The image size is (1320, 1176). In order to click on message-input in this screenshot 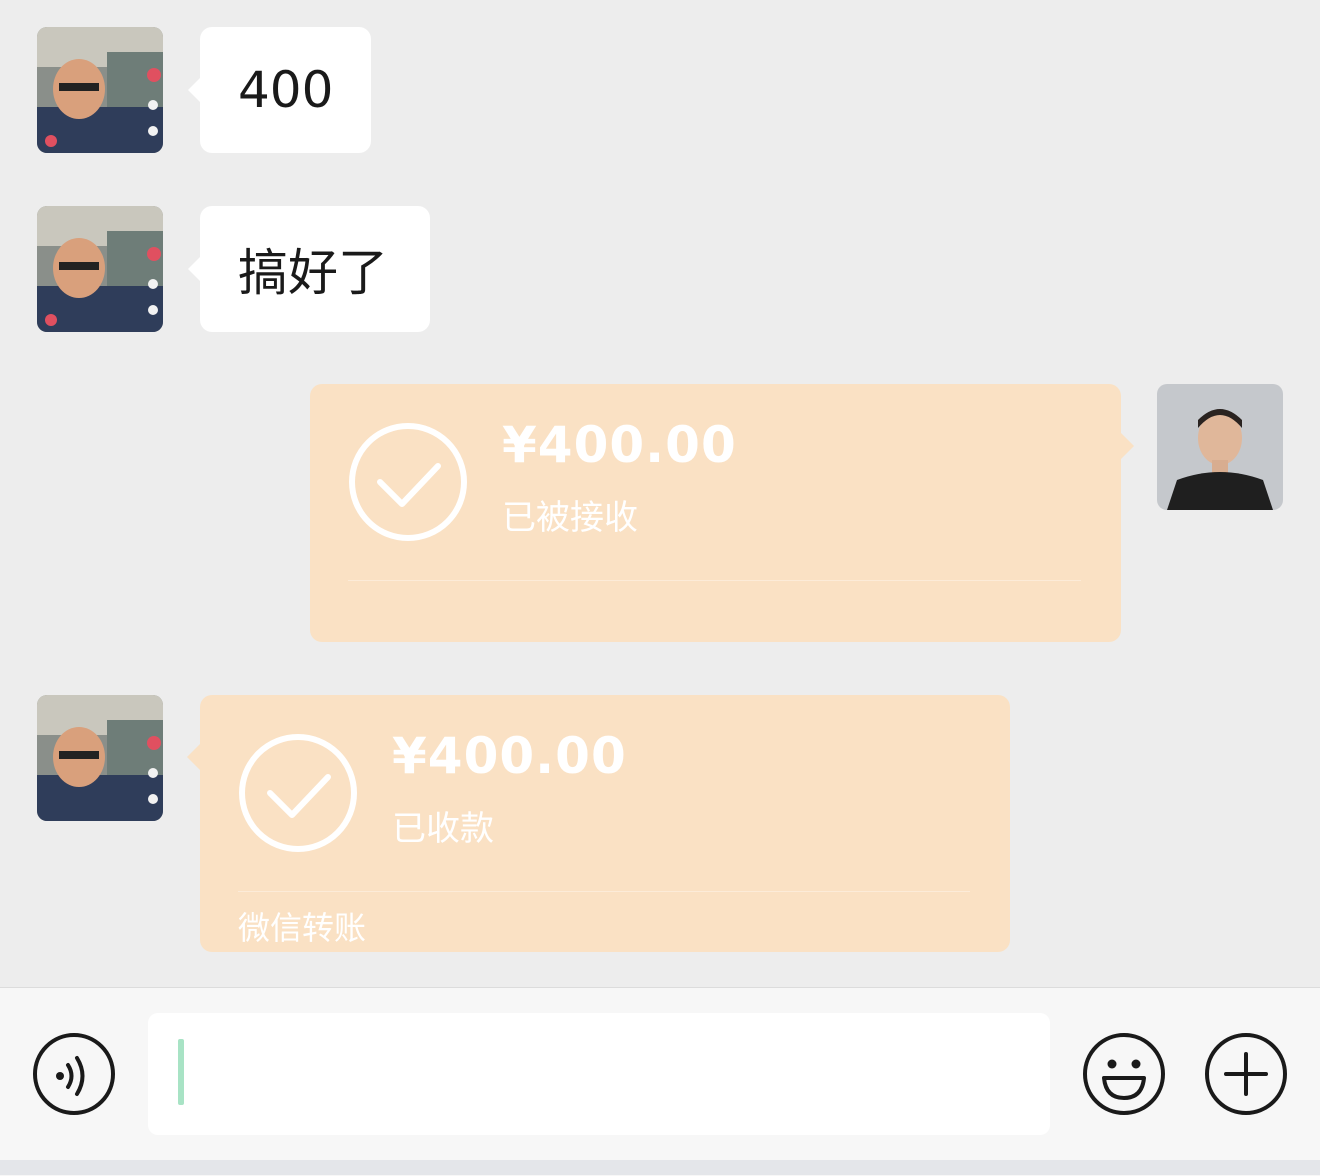, I will do `click(599, 1074)`.